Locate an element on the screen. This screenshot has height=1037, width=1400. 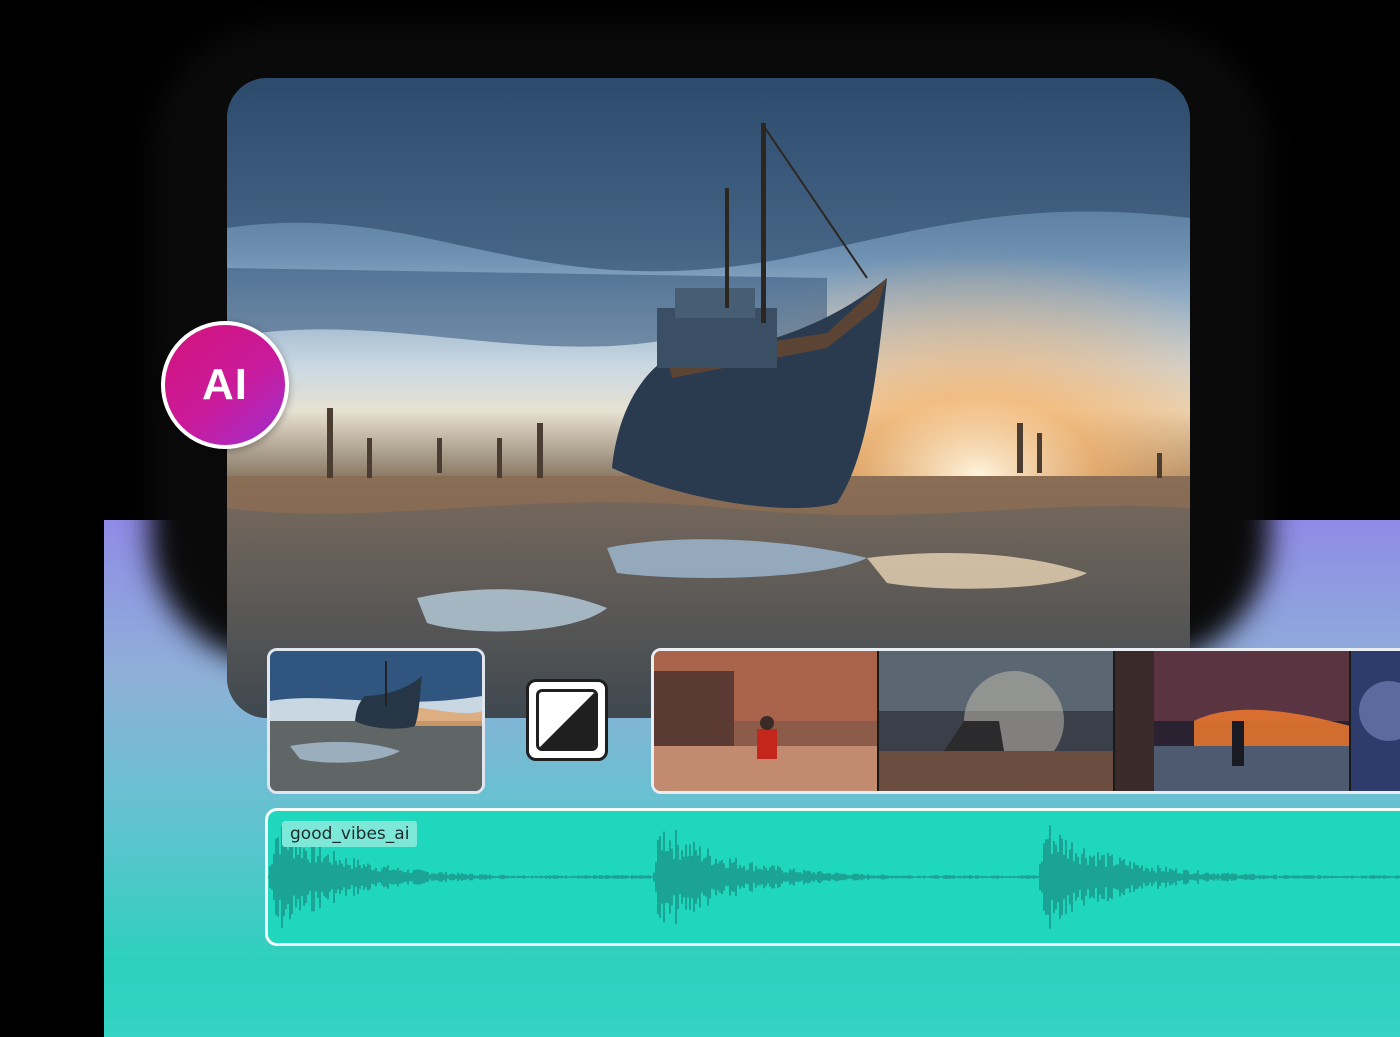
audio-track: good_vibes_ai is located at coordinates (832, 877).